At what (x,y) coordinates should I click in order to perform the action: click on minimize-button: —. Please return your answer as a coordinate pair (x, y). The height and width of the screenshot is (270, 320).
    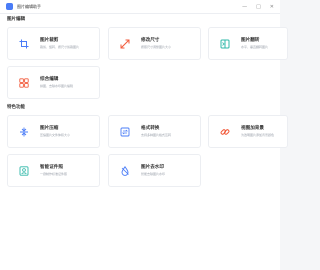
    Looking at the image, I should click on (244, 7).